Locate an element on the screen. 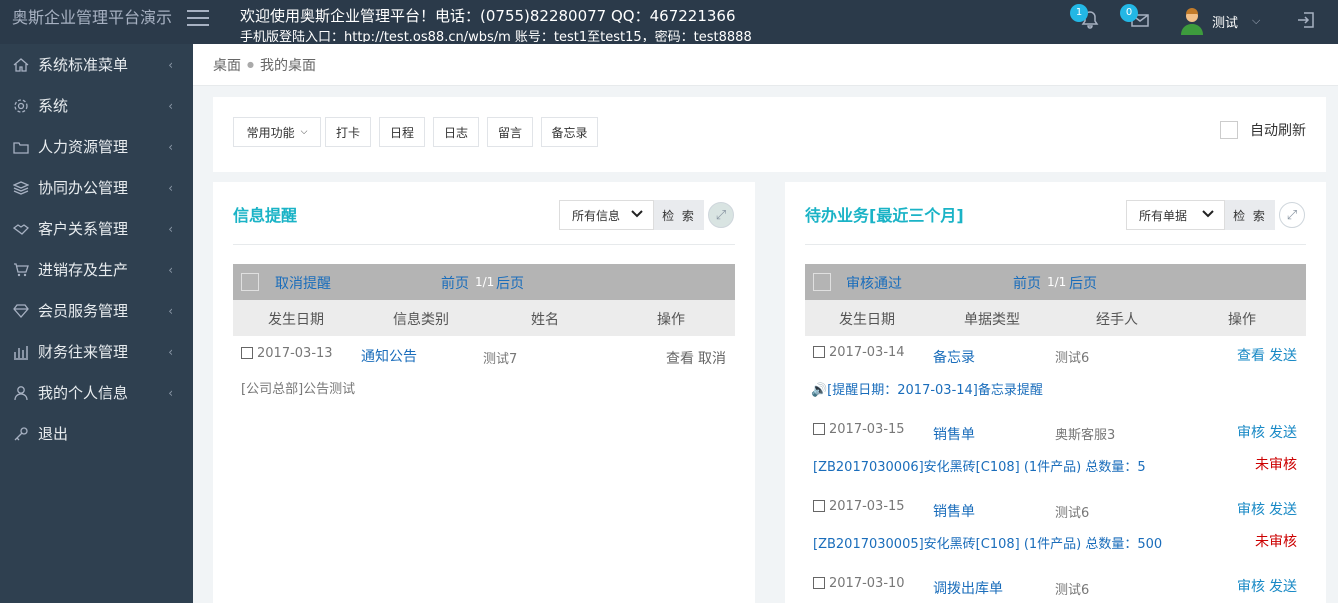 The width and height of the screenshot is (1338, 603). row-handler: 测试6 is located at coordinates (1072, 358).